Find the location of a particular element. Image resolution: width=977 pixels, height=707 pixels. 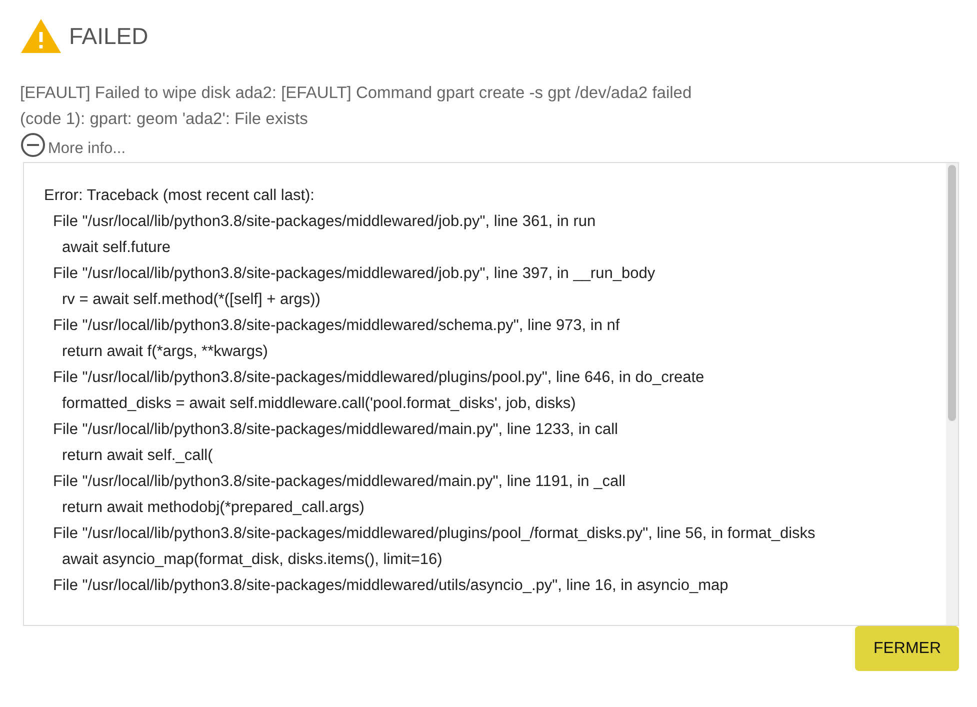

traceback-line: Error: Traceback (most recent call last): is located at coordinates (180, 196).